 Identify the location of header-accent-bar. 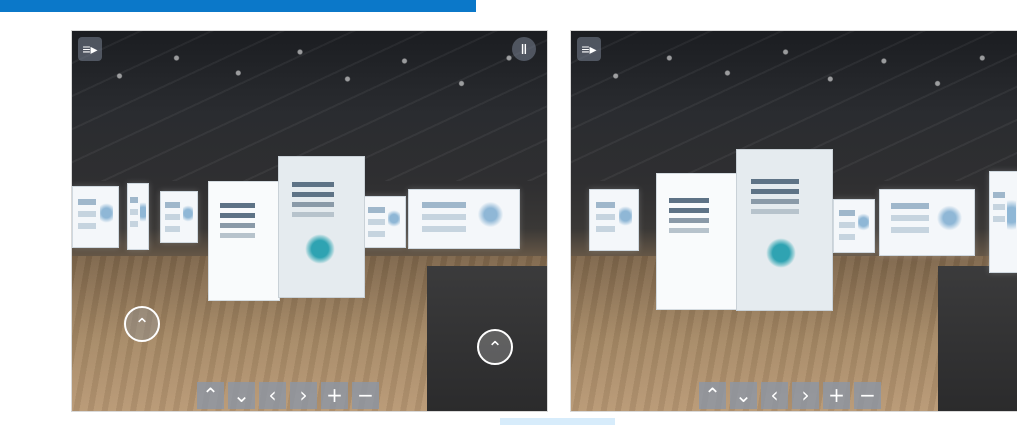
(238, 6).